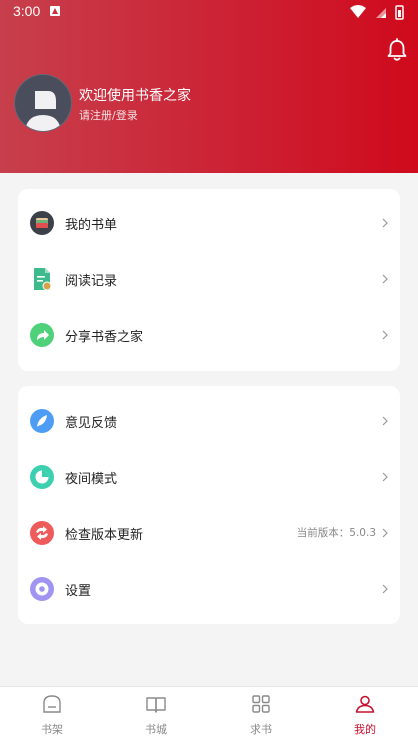 This screenshot has height=744, width=418. I want to click on grid-icon, so click(261, 704).